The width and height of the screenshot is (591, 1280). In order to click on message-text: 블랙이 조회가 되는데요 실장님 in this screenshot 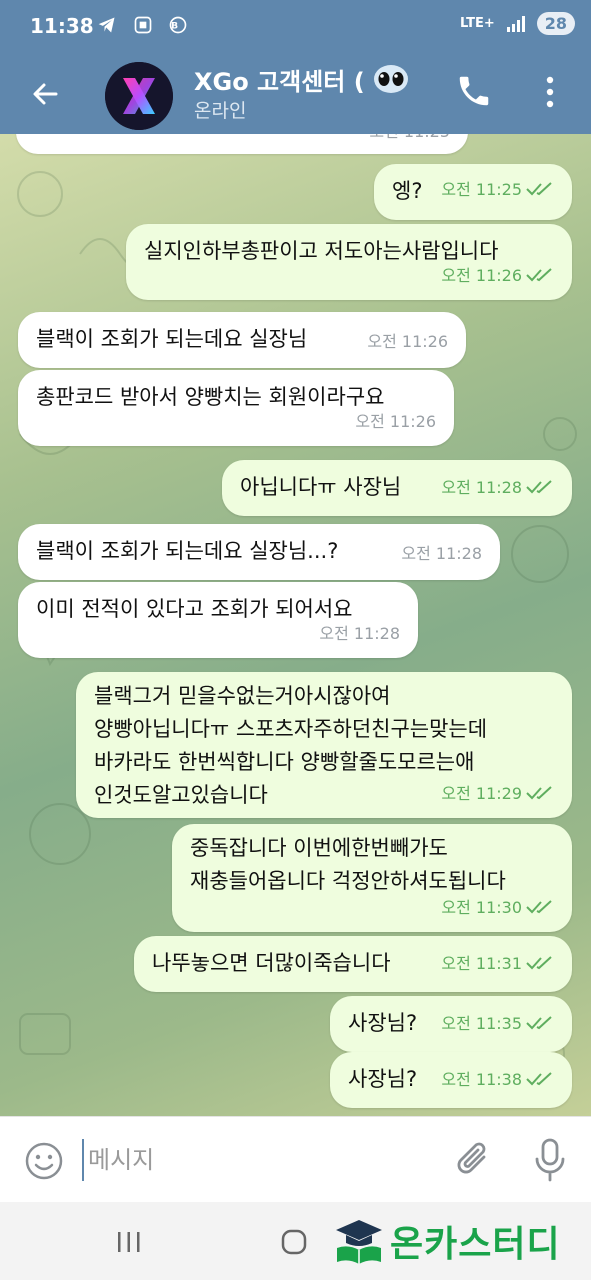, I will do `click(172, 339)`.